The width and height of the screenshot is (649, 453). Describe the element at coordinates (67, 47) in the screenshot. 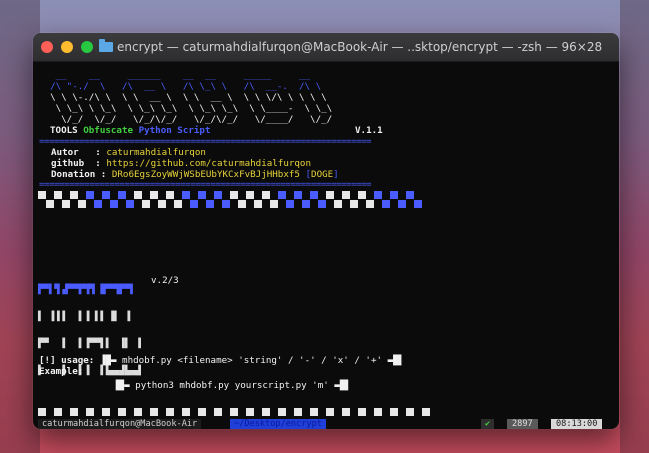

I see `minimize-button` at that location.